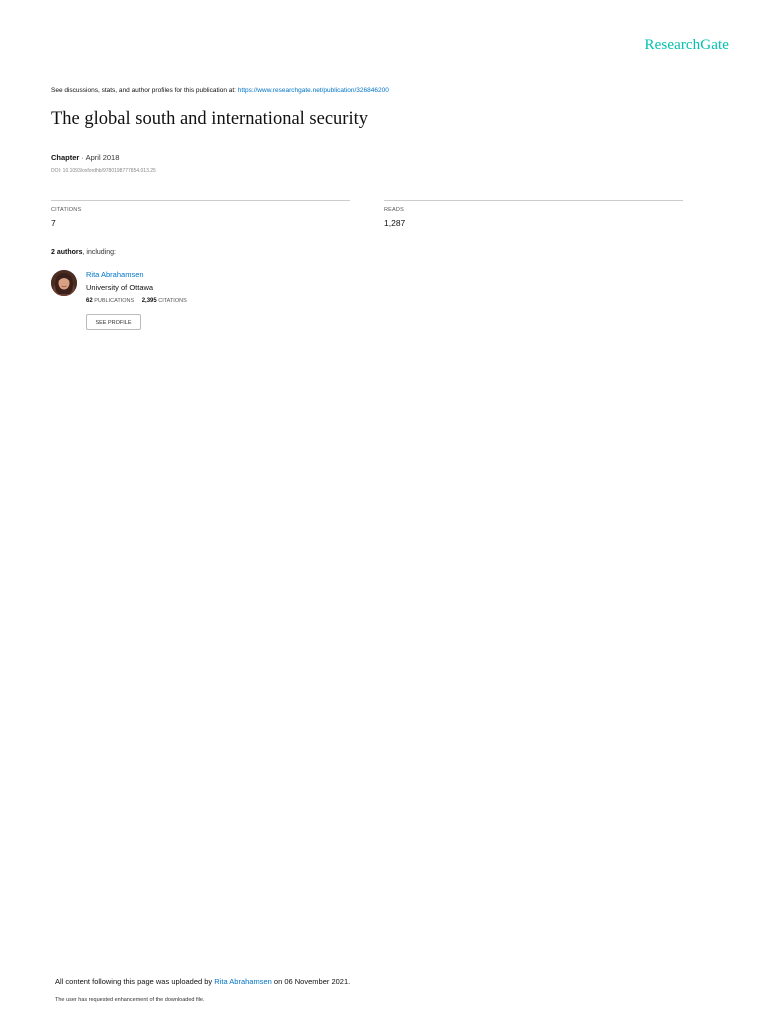 The image size is (768, 1024). I want to click on citations-label: CITATIONS, so click(66, 210).